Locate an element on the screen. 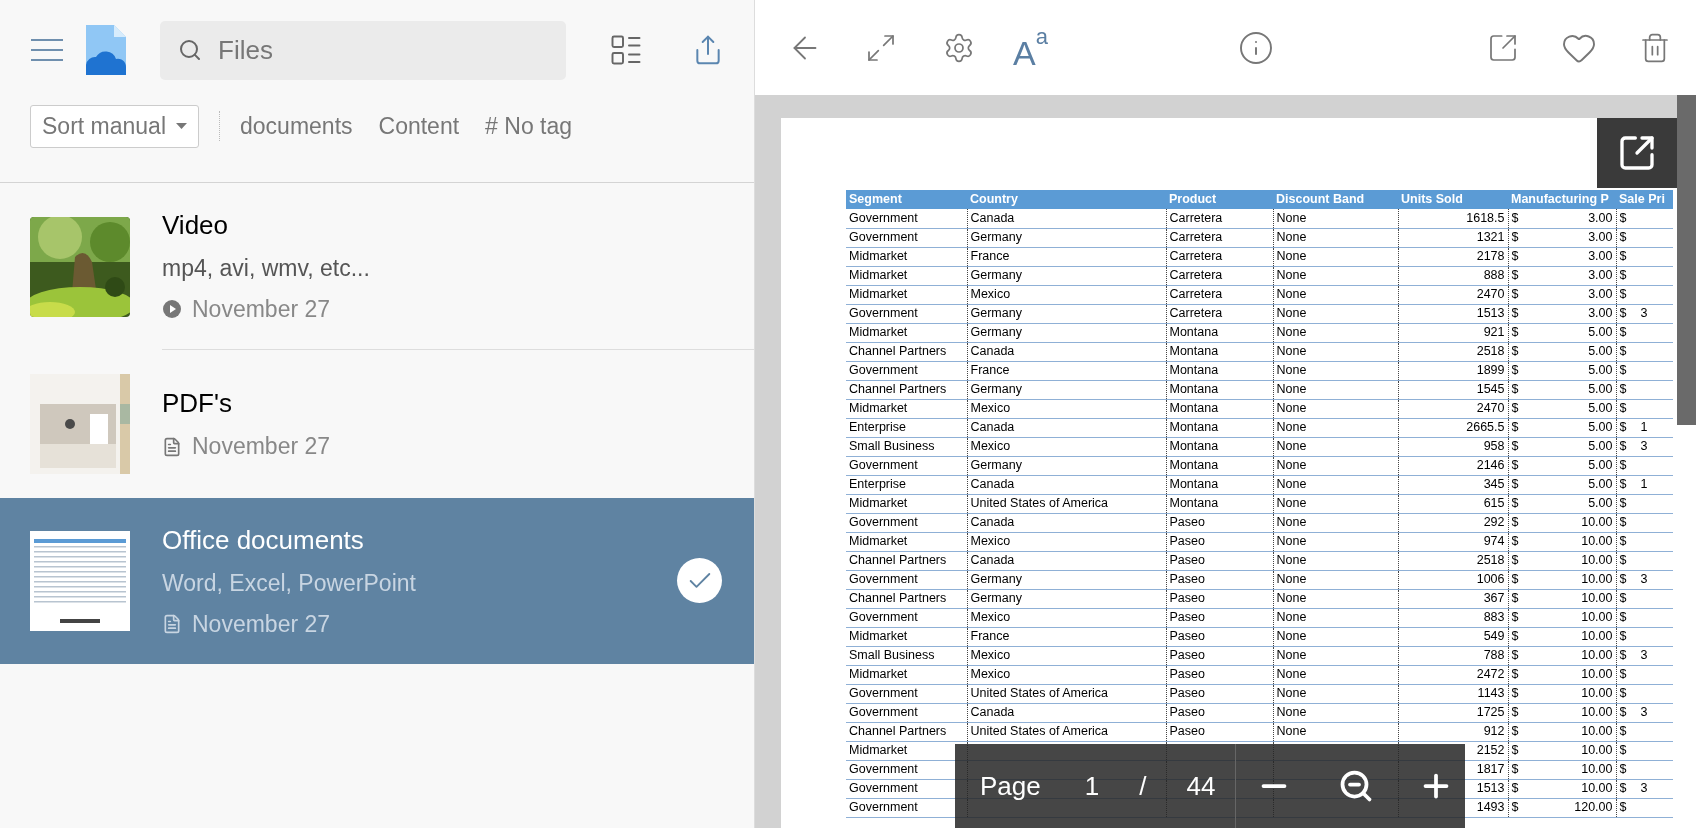  item-date: November 27 is located at coordinates (261, 309).